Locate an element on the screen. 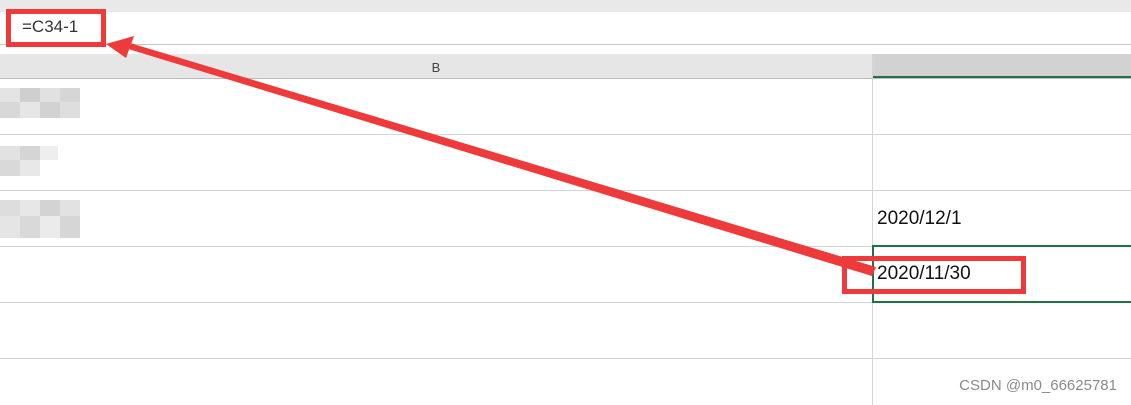  arrow-head-icon is located at coordinates (120, 47).